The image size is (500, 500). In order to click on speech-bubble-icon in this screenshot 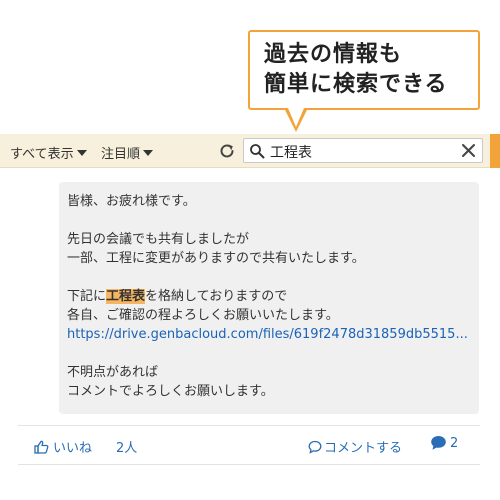, I will do `click(315, 447)`.